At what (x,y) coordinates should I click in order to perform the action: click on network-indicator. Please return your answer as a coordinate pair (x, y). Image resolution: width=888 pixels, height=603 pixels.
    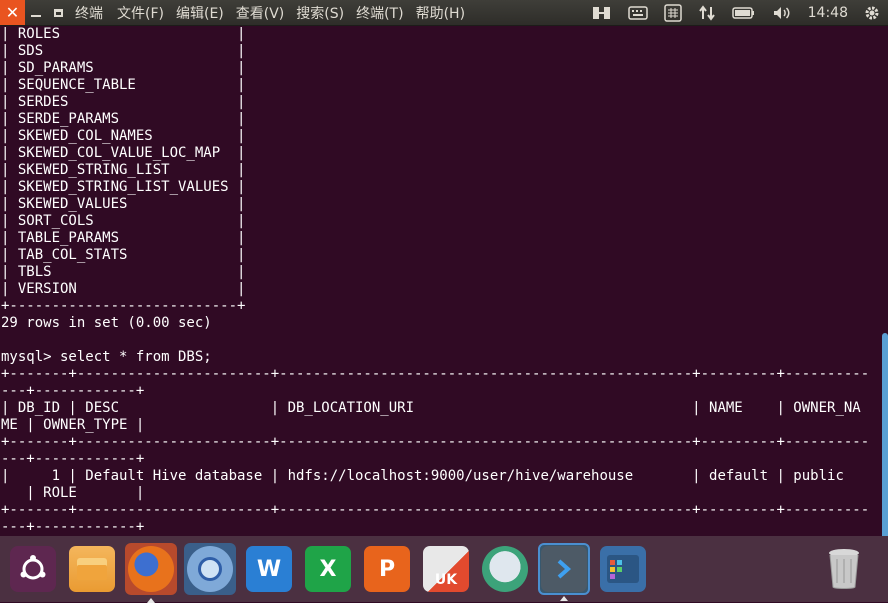
    Looking at the image, I should click on (707, 12).